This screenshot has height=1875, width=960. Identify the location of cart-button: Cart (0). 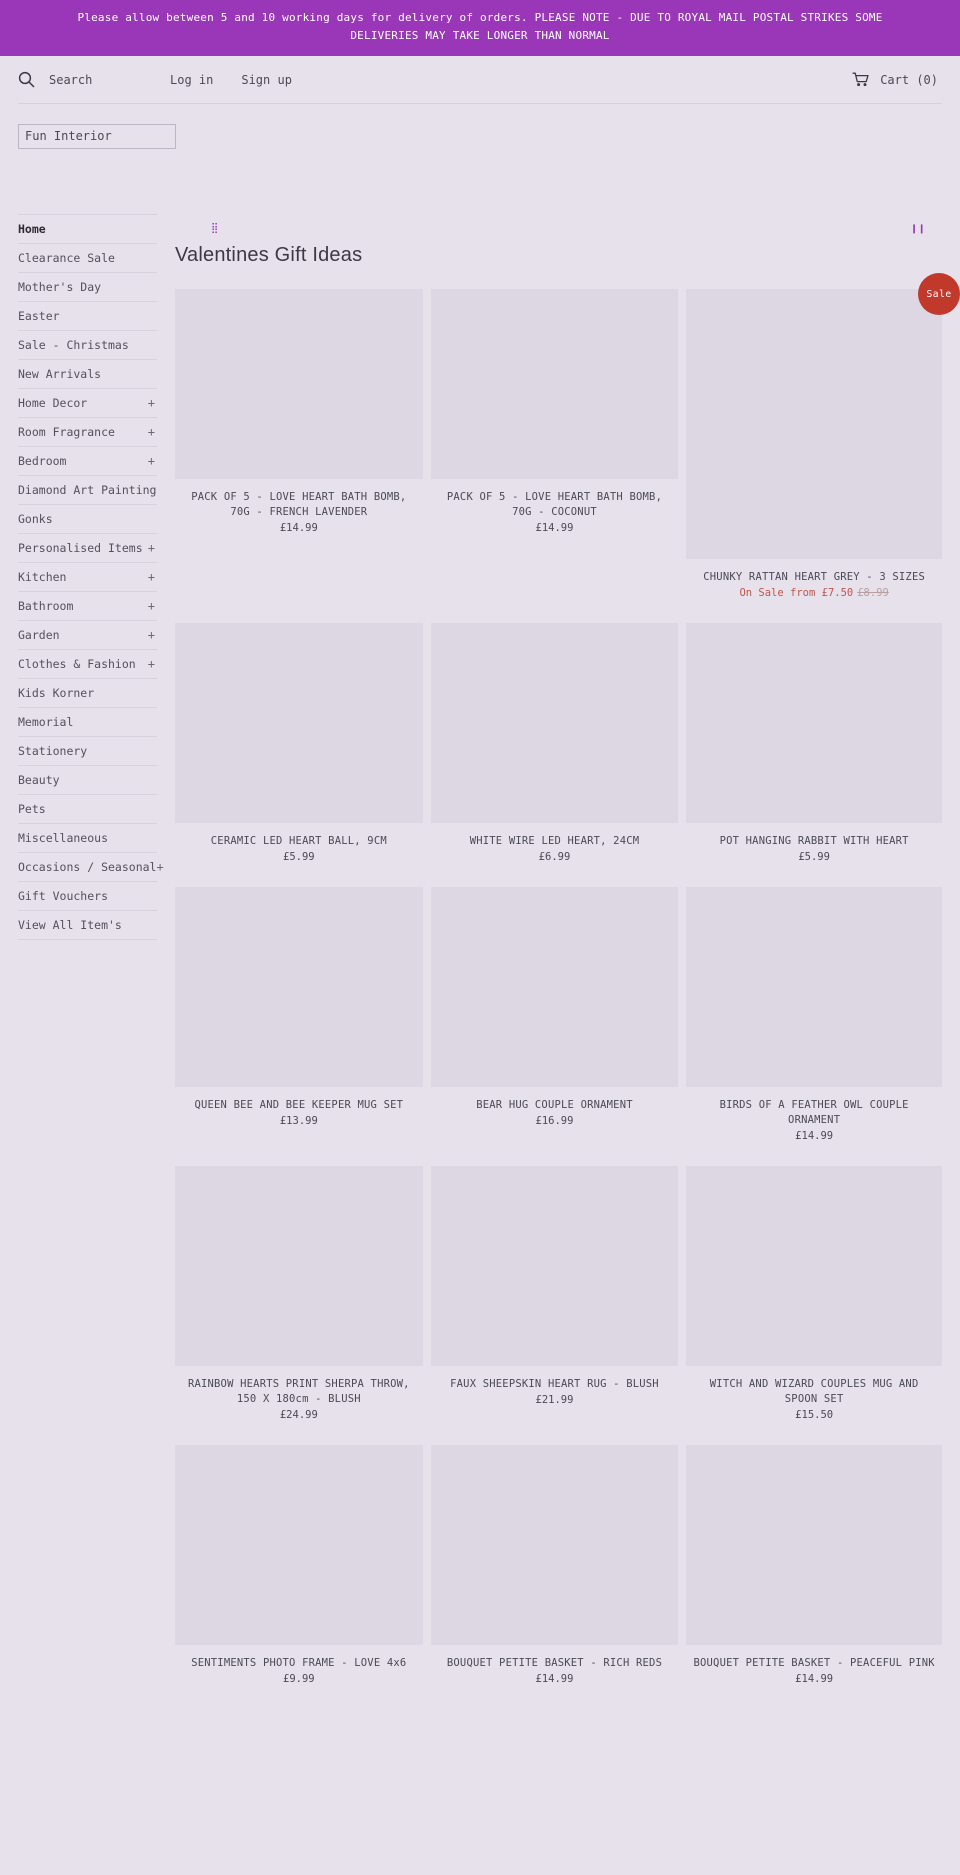
(895, 79).